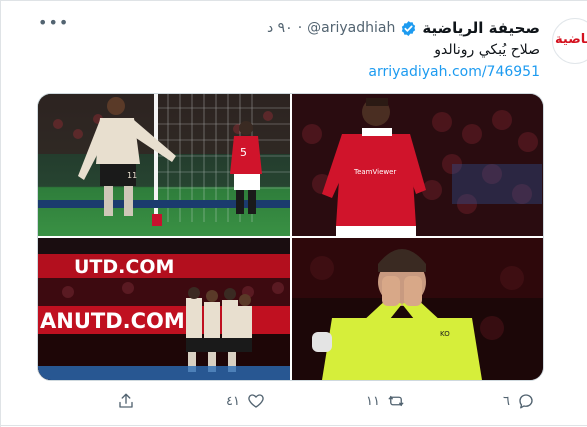  I want to click on reply-count: ٦, so click(506, 401).